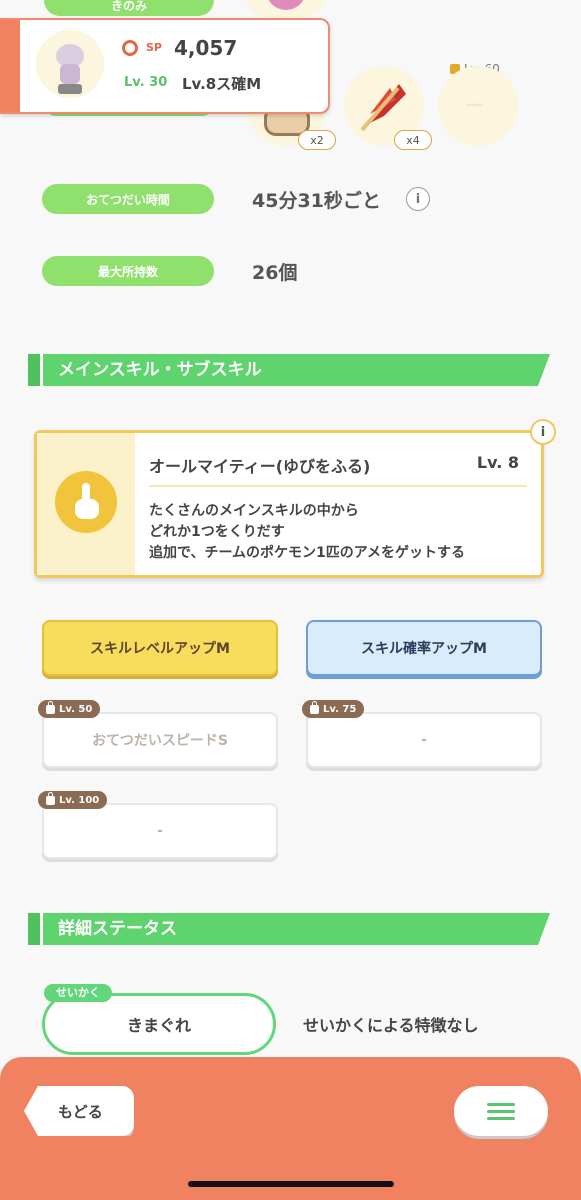 This screenshot has height=1200, width=581. I want to click on skills-section-title: メインスキル・サブスキル, so click(160, 370).